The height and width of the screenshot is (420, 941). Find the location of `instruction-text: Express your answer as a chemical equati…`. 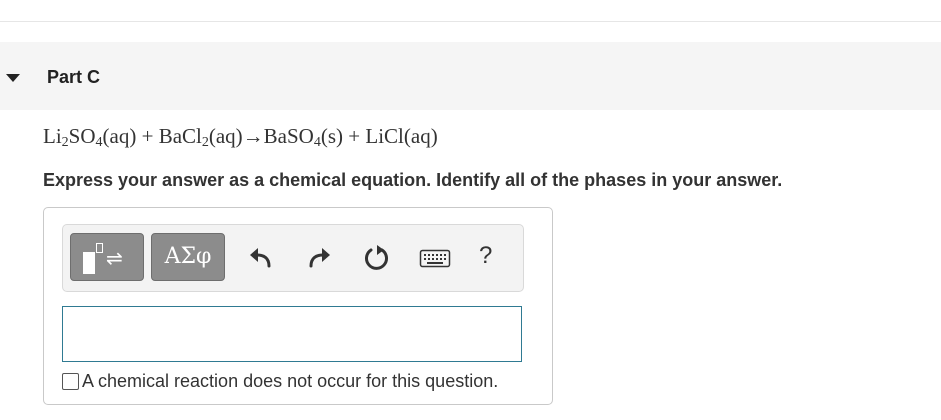

instruction-text: Express your answer as a chemical equati… is located at coordinates (413, 180).